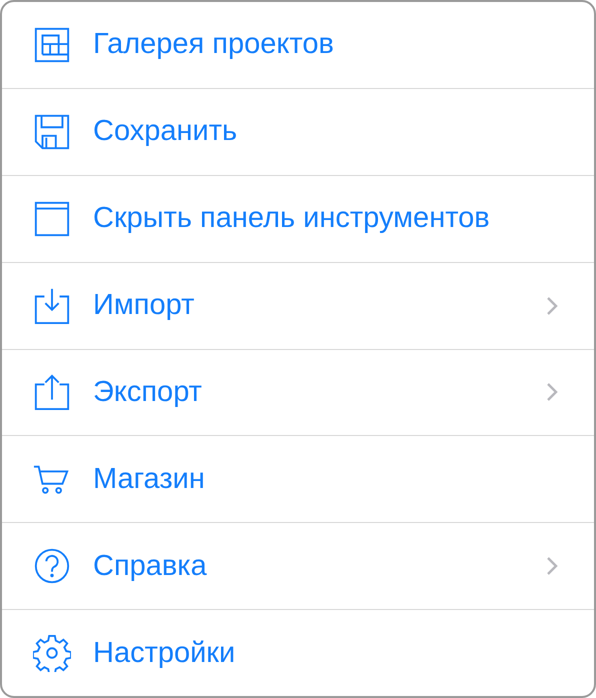  I want to click on menu-label: Сохранить, so click(165, 131).